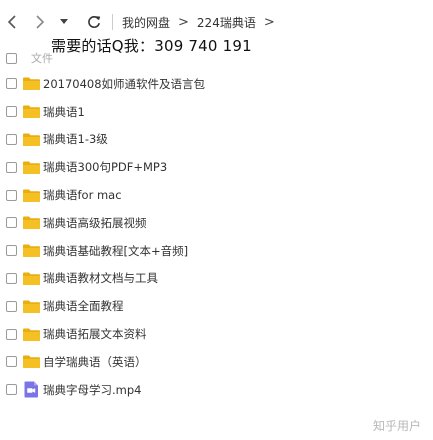 This screenshot has width=433, height=440. What do you see at coordinates (95, 223) in the screenshot?
I see `file-name: 瑞典语高级拓展视频` at bounding box center [95, 223].